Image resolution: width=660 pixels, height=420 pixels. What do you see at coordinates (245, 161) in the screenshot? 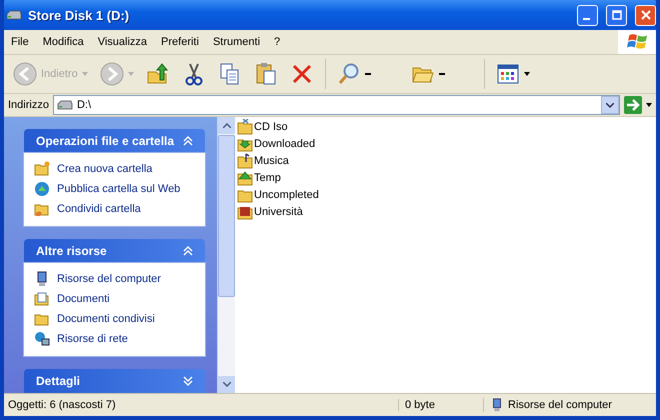
I see `music-folder-icon` at bounding box center [245, 161].